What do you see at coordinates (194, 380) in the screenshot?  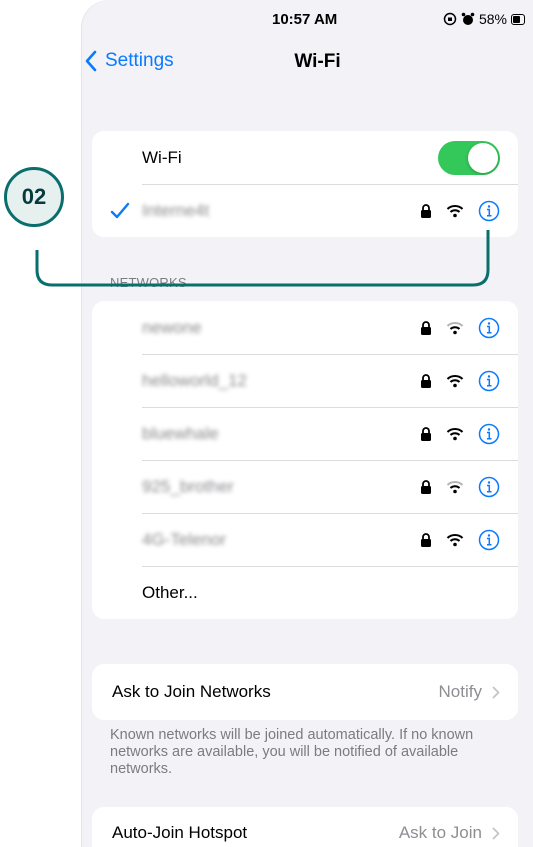 I see `network-name: helloworld_12` at bounding box center [194, 380].